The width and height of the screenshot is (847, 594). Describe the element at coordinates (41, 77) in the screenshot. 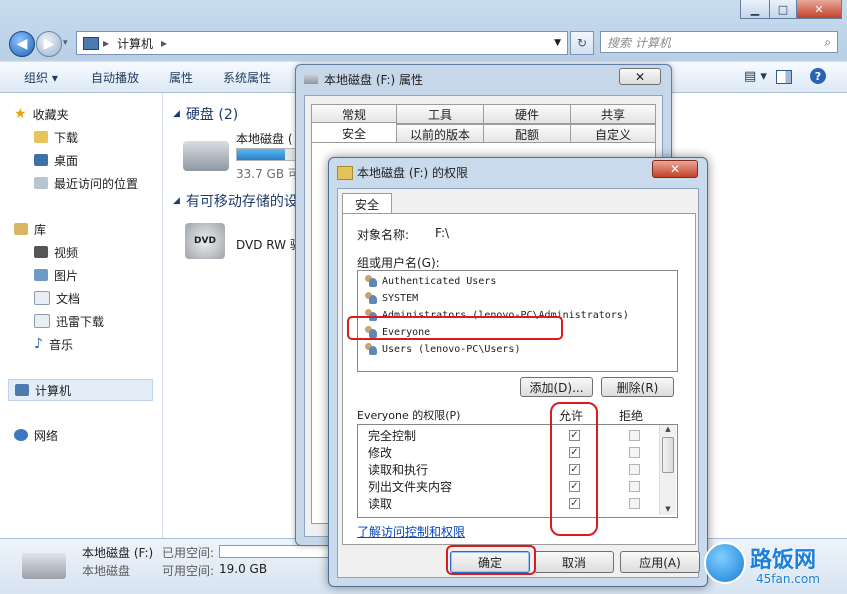

I see `organize-button: 组织 ▾` at that location.